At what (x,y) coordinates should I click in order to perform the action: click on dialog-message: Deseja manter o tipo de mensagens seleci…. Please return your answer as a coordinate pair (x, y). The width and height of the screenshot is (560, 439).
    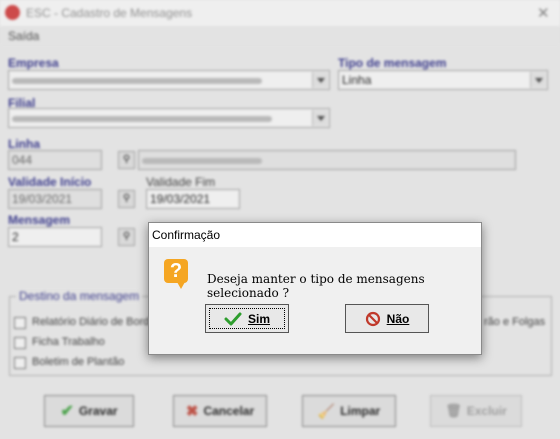
    Looking at the image, I should click on (316, 286).